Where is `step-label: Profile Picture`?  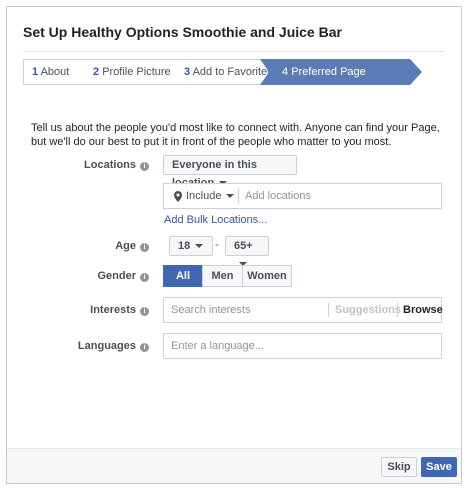
step-label: Profile Picture is located at coordinates (136, 72).